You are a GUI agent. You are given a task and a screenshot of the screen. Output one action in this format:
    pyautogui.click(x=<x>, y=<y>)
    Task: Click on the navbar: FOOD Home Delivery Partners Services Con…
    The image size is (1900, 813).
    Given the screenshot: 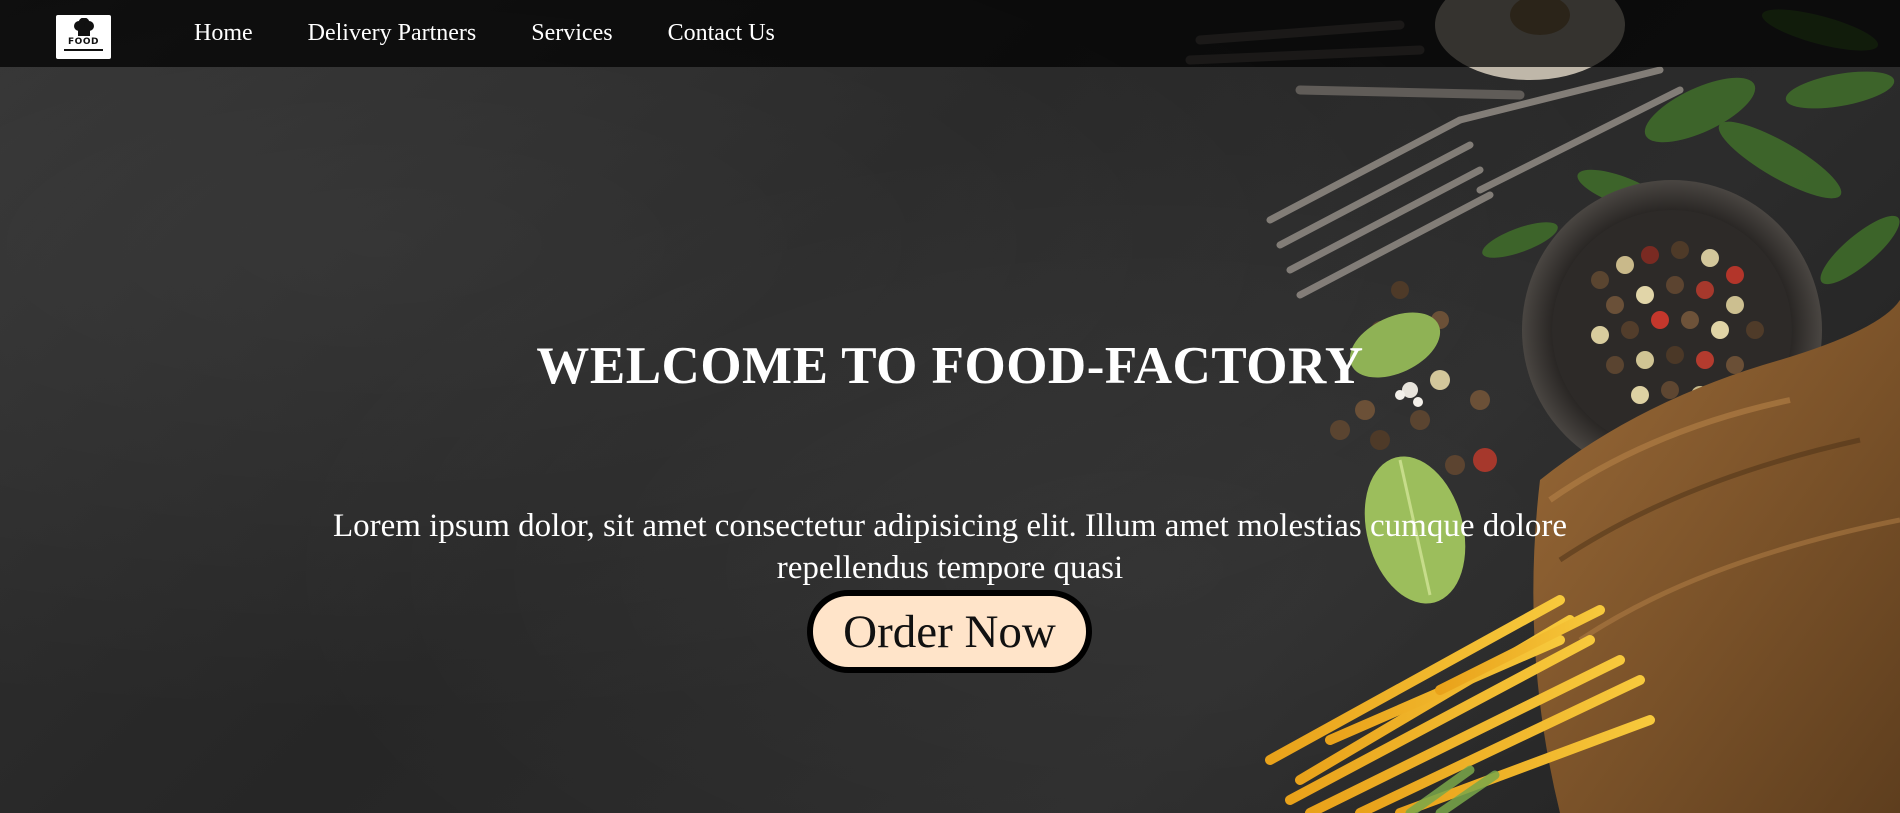 What is the action you would take?
    pyautogui.click(x=950, y=33)
    